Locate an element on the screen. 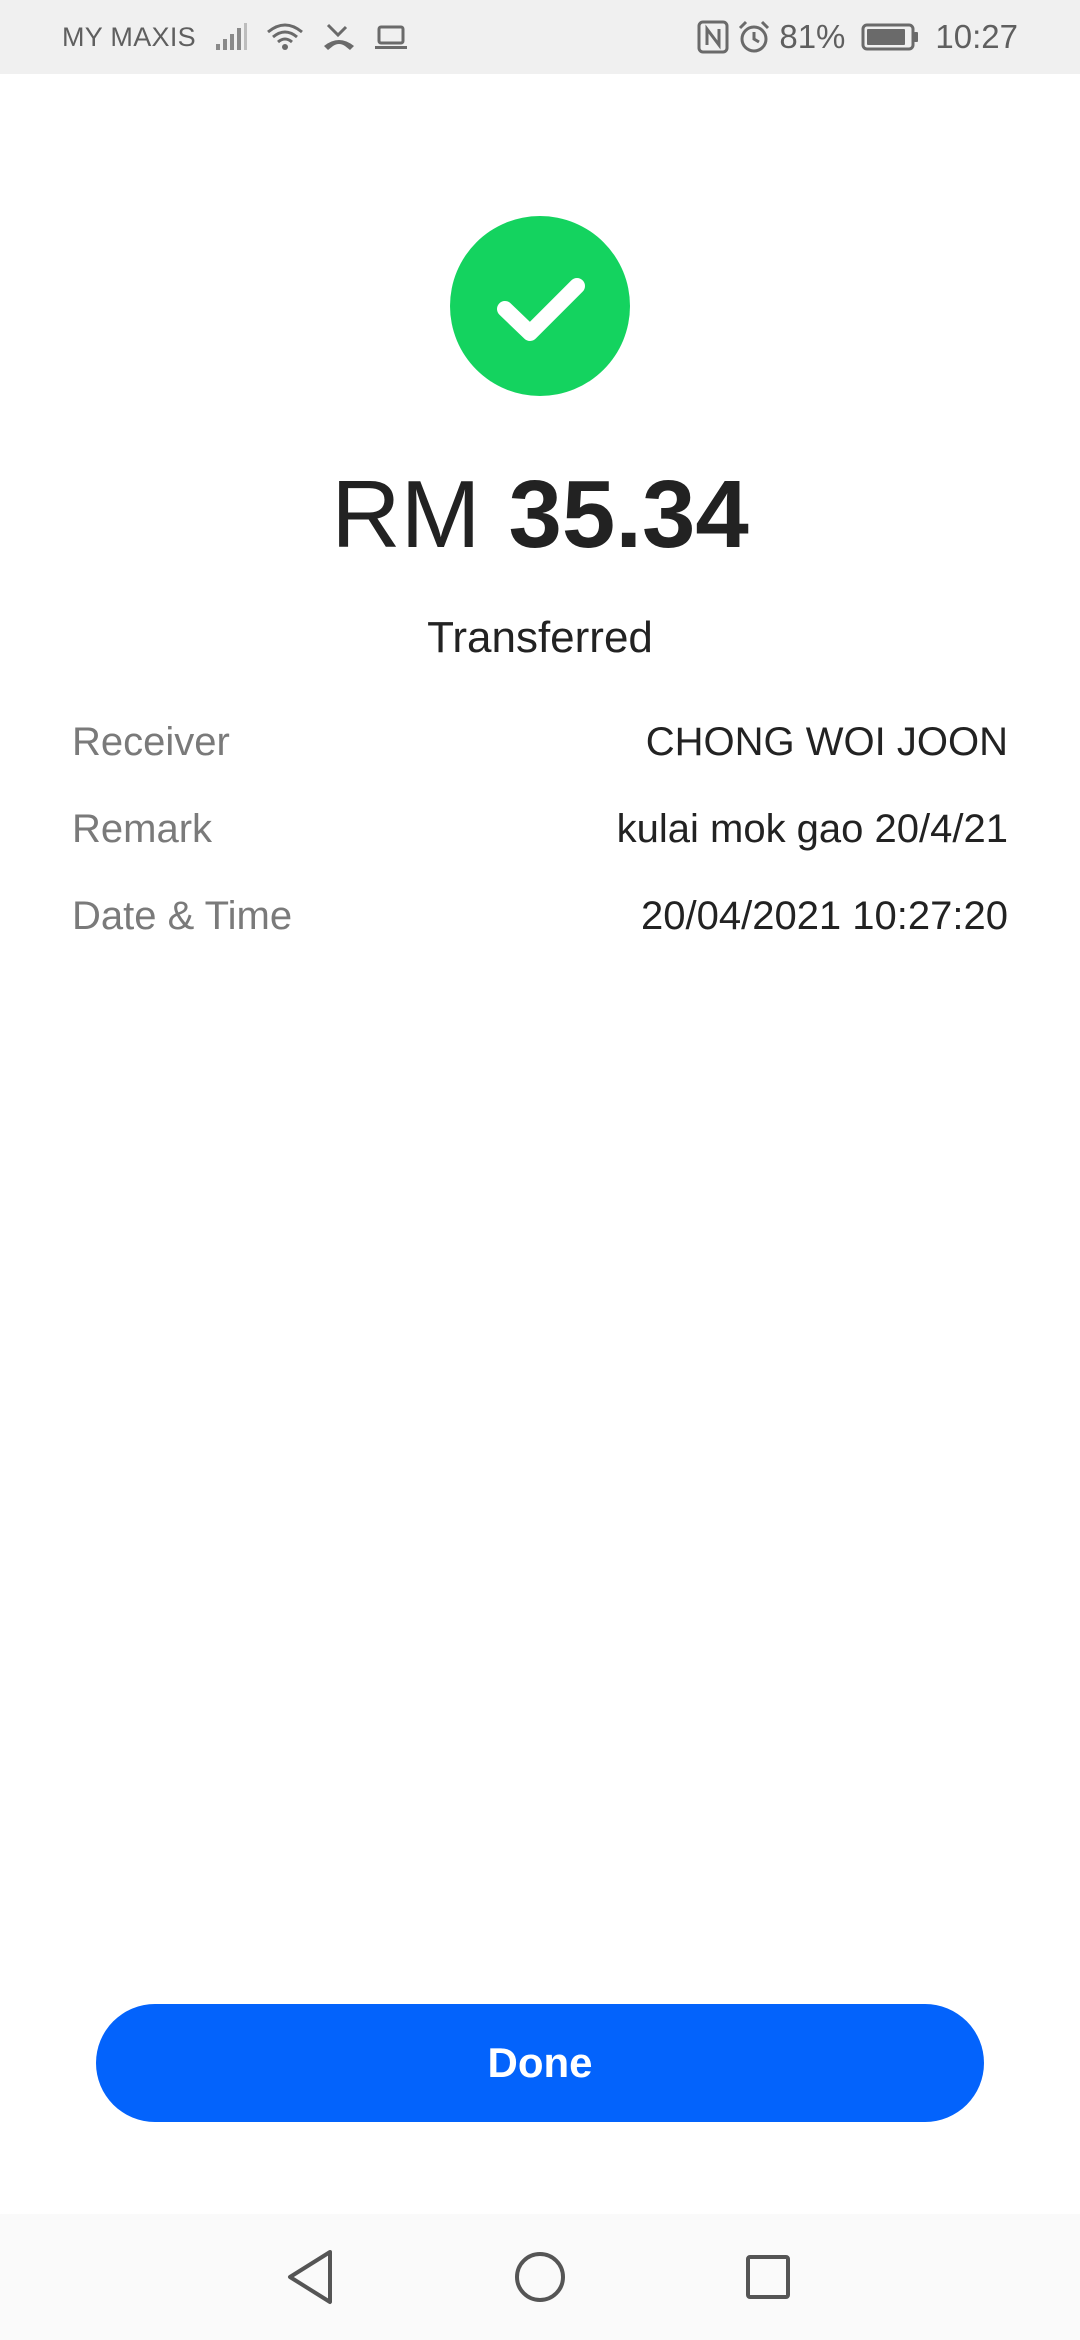 The height and width of the screenshot is (2340, 1080). amount-currency: RM is located at coordinates (406, 514).